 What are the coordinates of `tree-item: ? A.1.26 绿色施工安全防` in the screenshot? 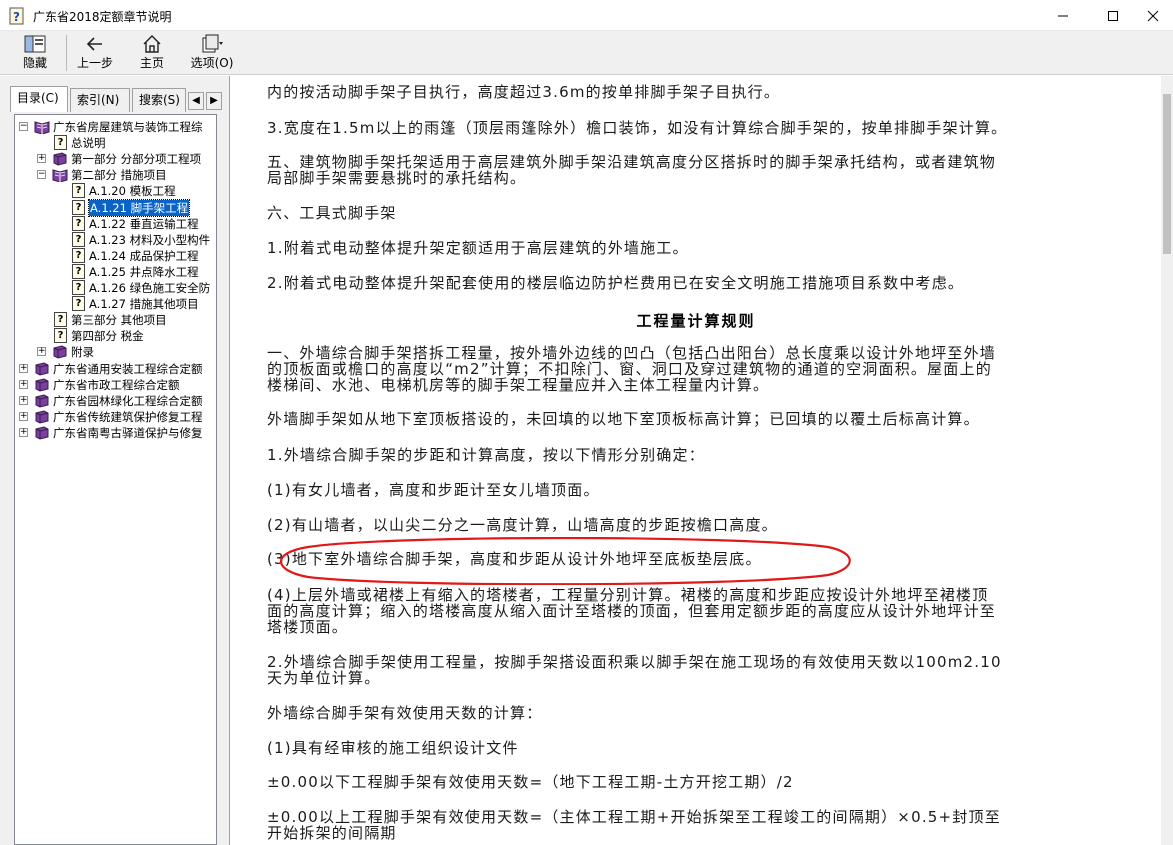 It's located at (115, 288).